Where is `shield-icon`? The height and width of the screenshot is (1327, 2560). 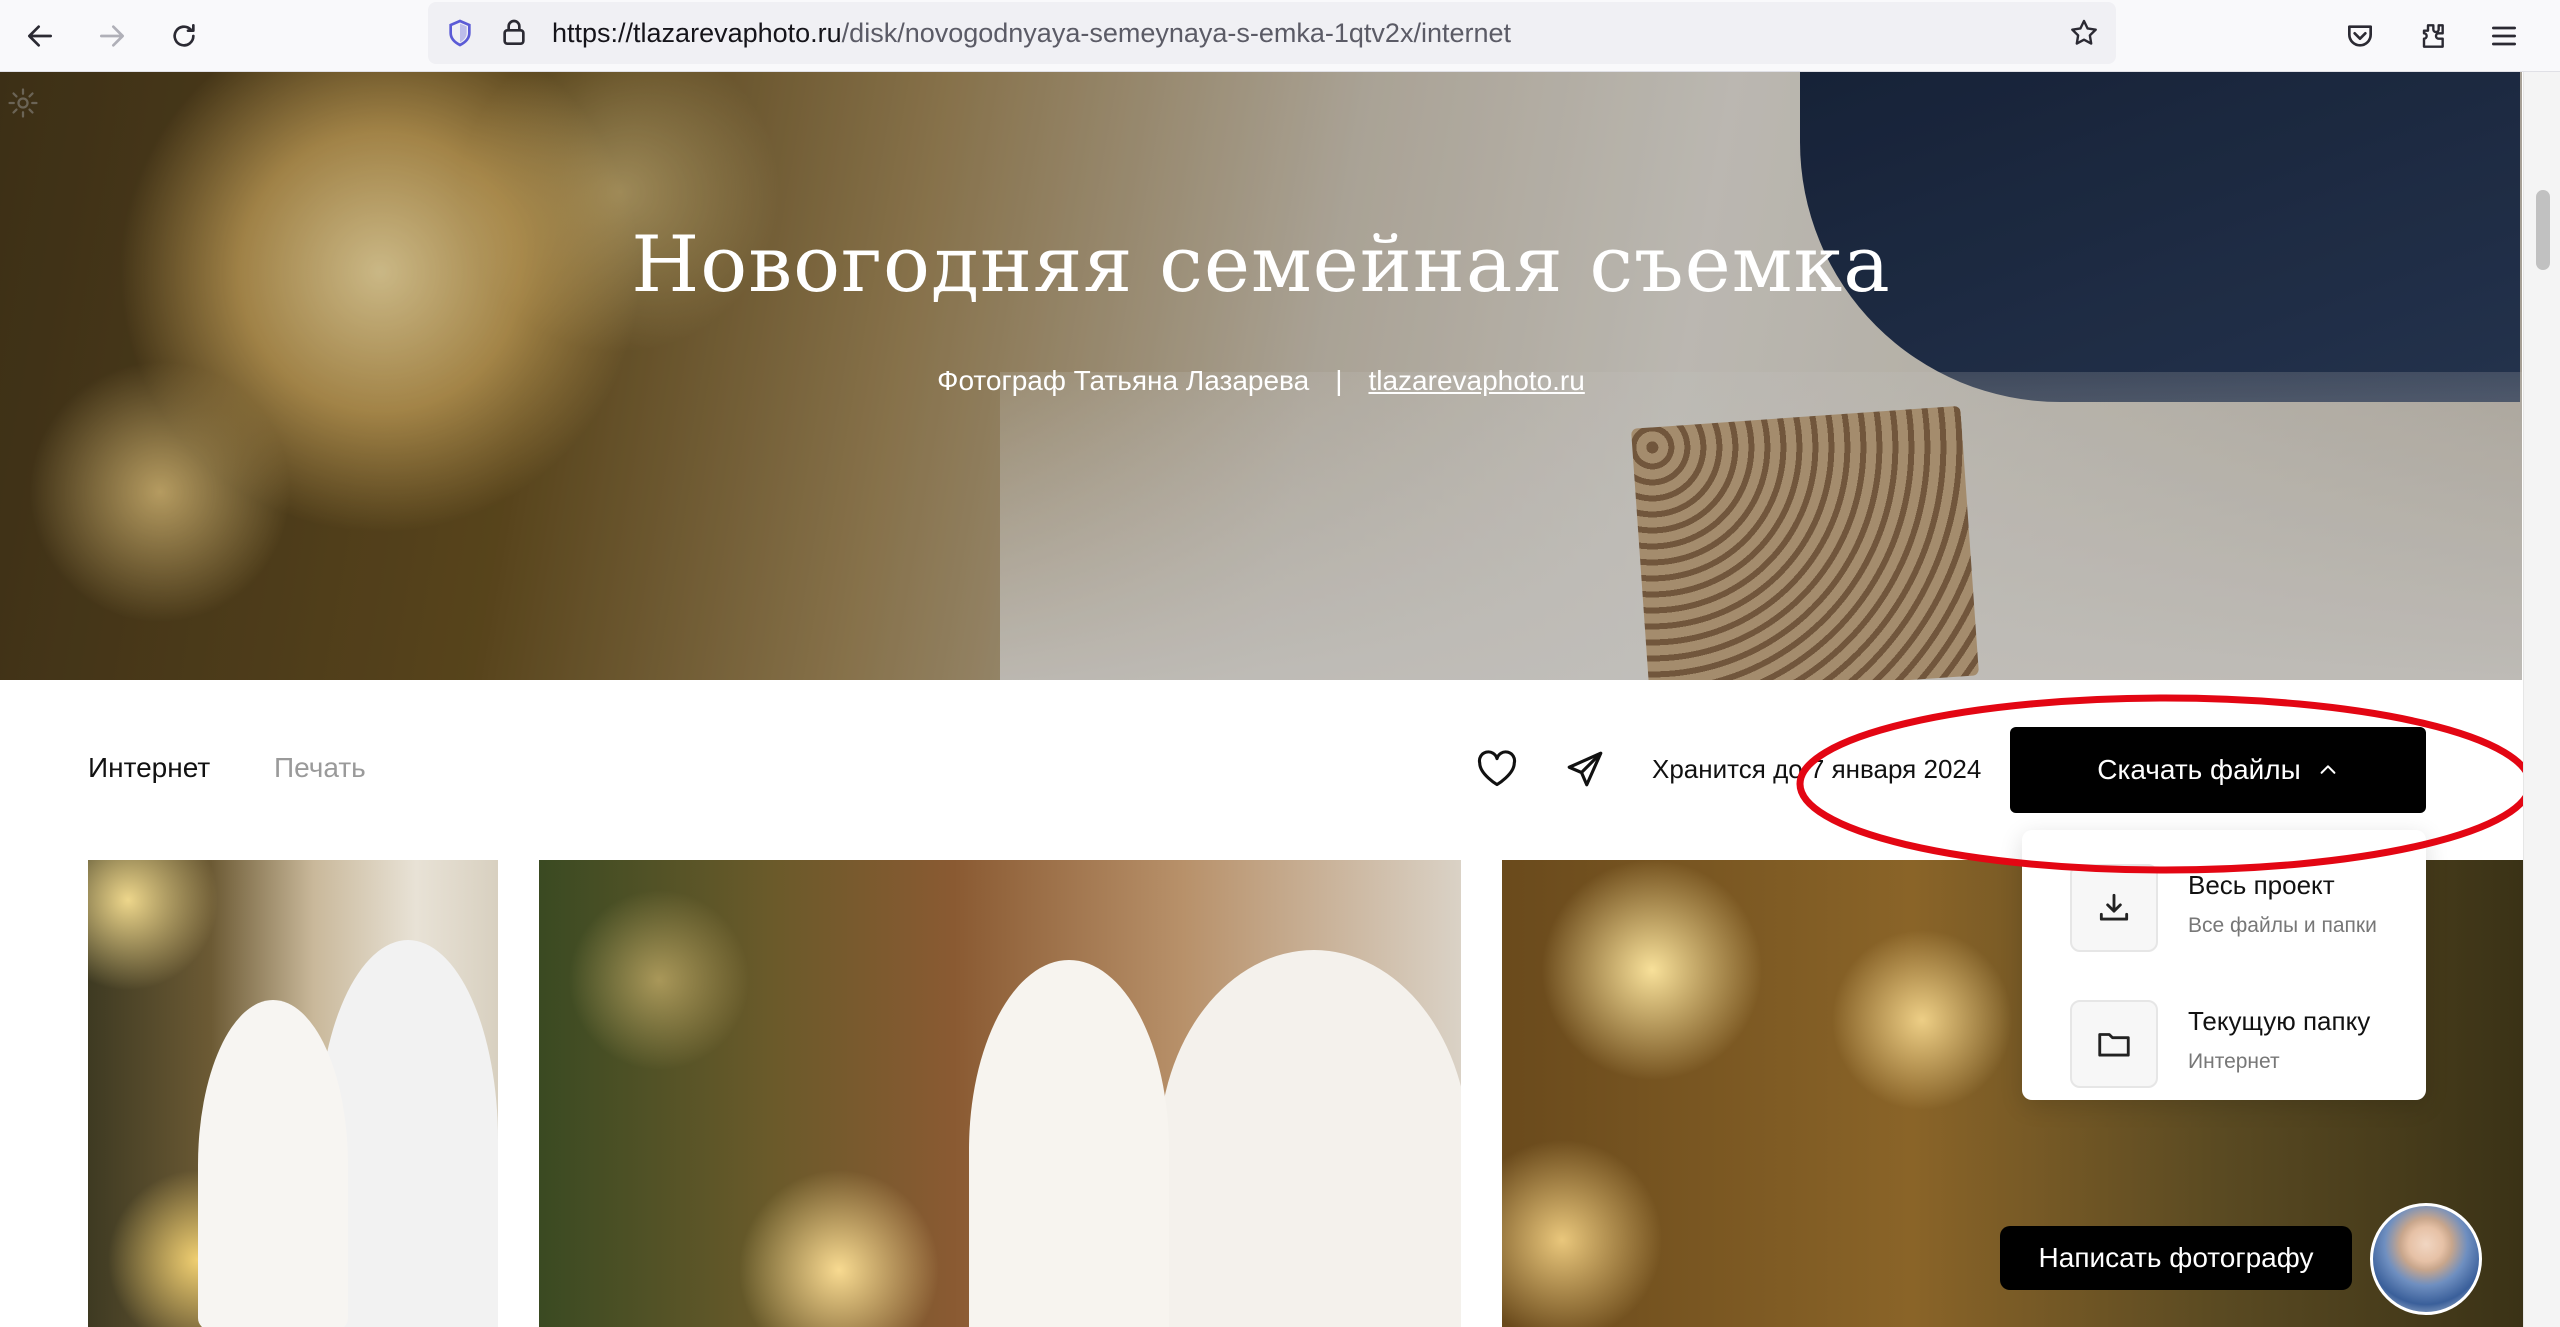
shield-icon is located at coordinates (460, 33).